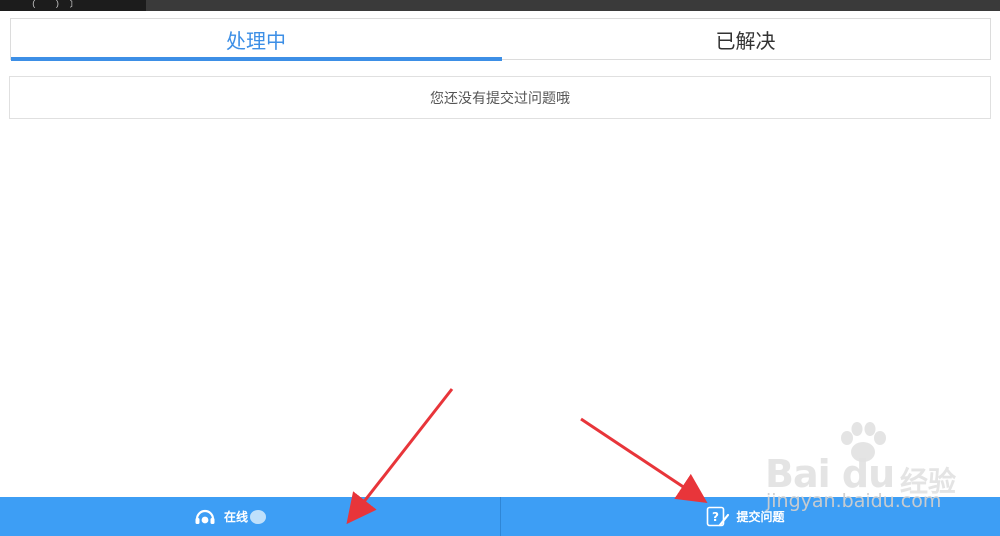 Image resolution: width=1000 pixels, height=536 pixels. I want to click on status-bar-glyphs: ﹙ ﹚﹞, so click(54, 5).